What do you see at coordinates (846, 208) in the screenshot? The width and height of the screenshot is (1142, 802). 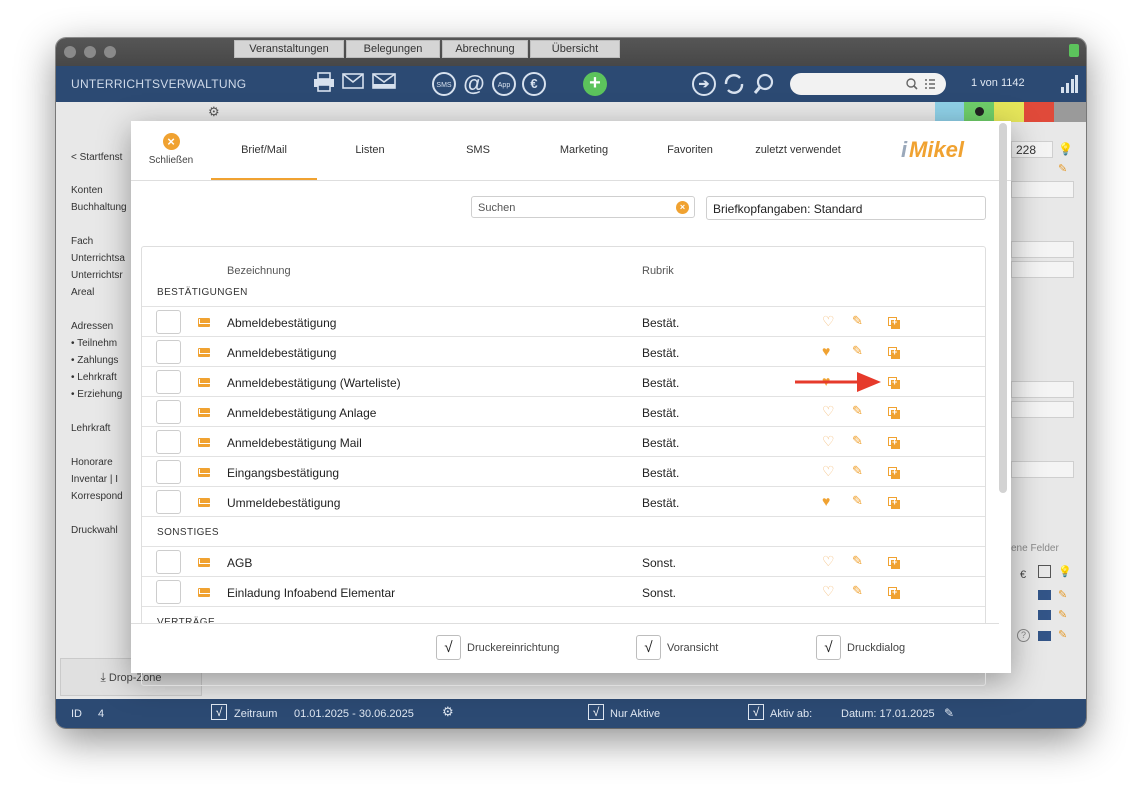 I see `letterhead-select: Briefkopfangaben: Standard` at bounding box center [846, 208].